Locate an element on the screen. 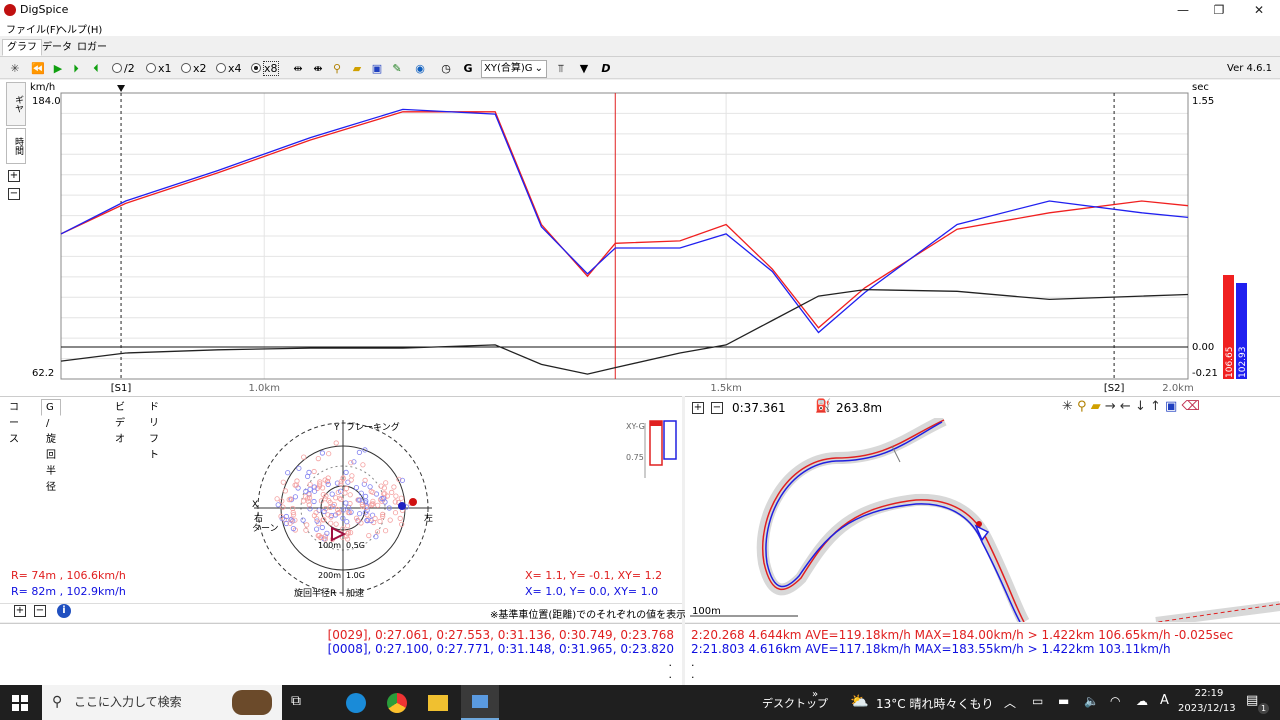 The height and width of the screenshot is (720, 1280). x-tick-label: 1.5km is located at coordinates (725, 388).